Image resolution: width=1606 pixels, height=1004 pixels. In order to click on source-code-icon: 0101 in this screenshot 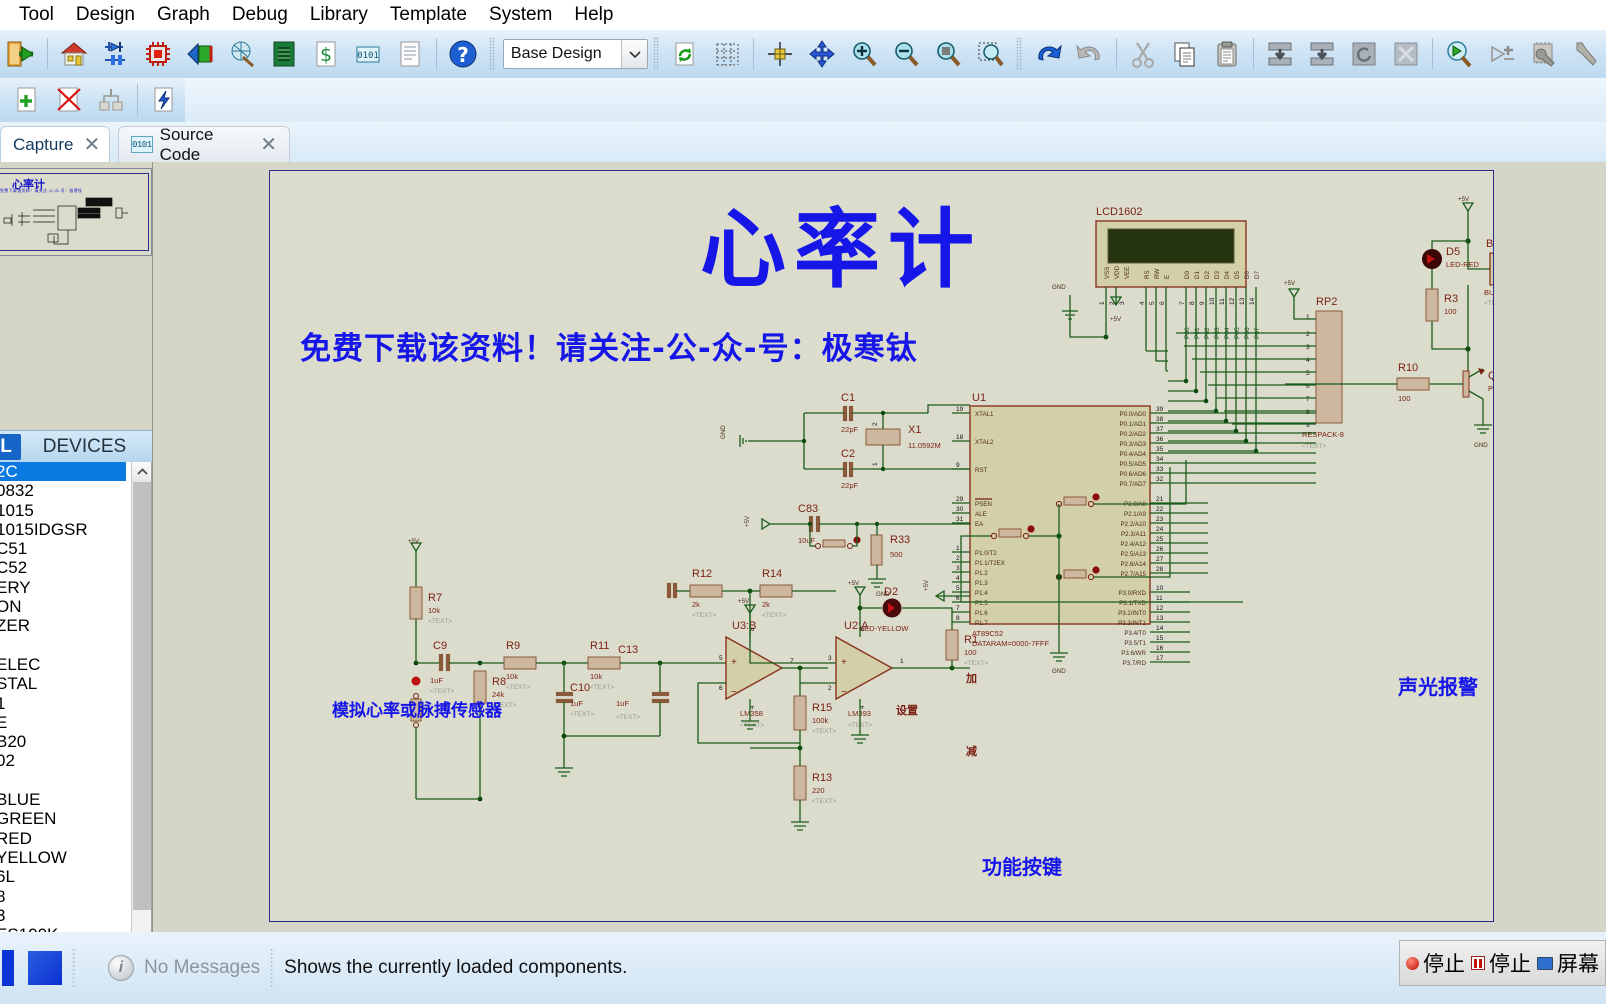, I will do `click(368, 54)`.